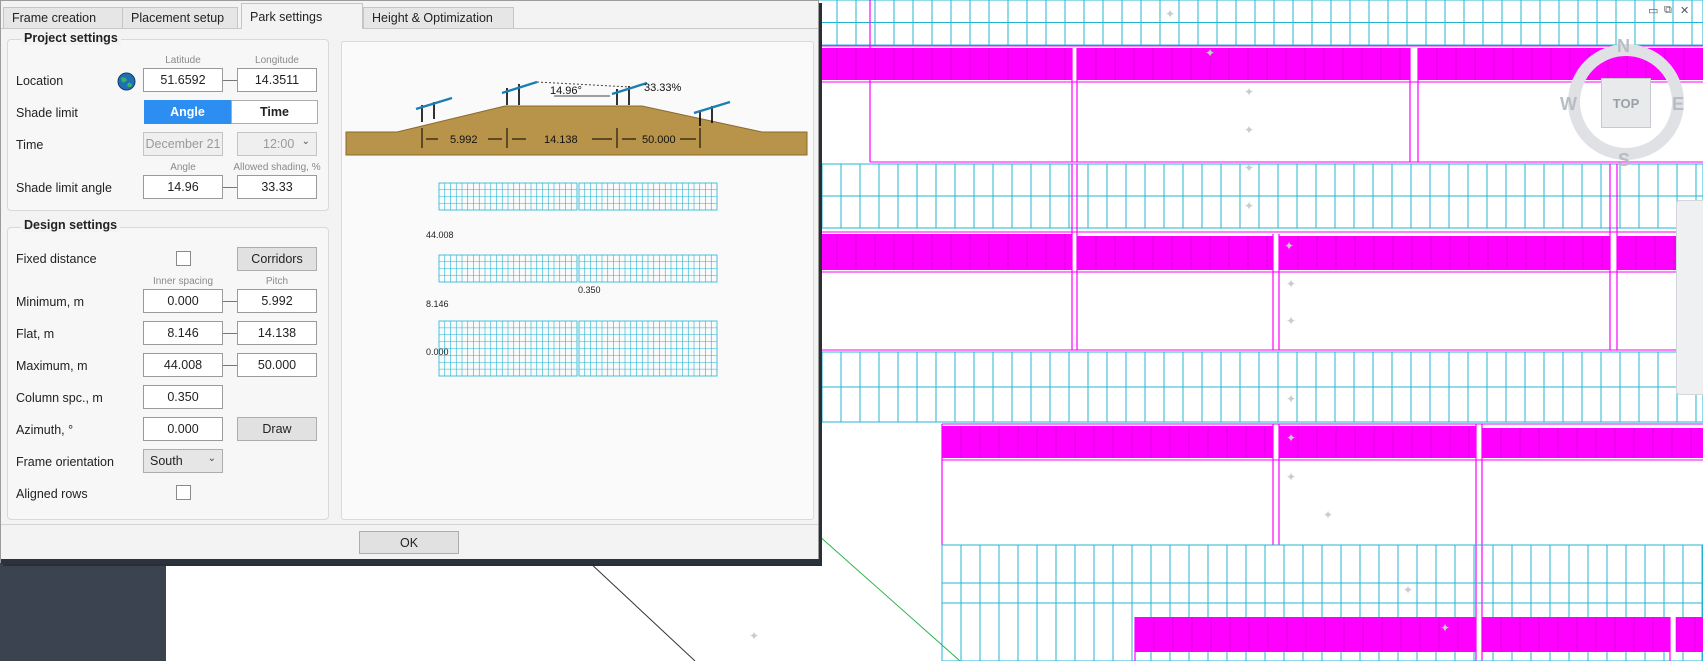  Describe the element at coordinates (187, 112) in the screenshot. I see `shade-angle-toggle: Angle` at that location.